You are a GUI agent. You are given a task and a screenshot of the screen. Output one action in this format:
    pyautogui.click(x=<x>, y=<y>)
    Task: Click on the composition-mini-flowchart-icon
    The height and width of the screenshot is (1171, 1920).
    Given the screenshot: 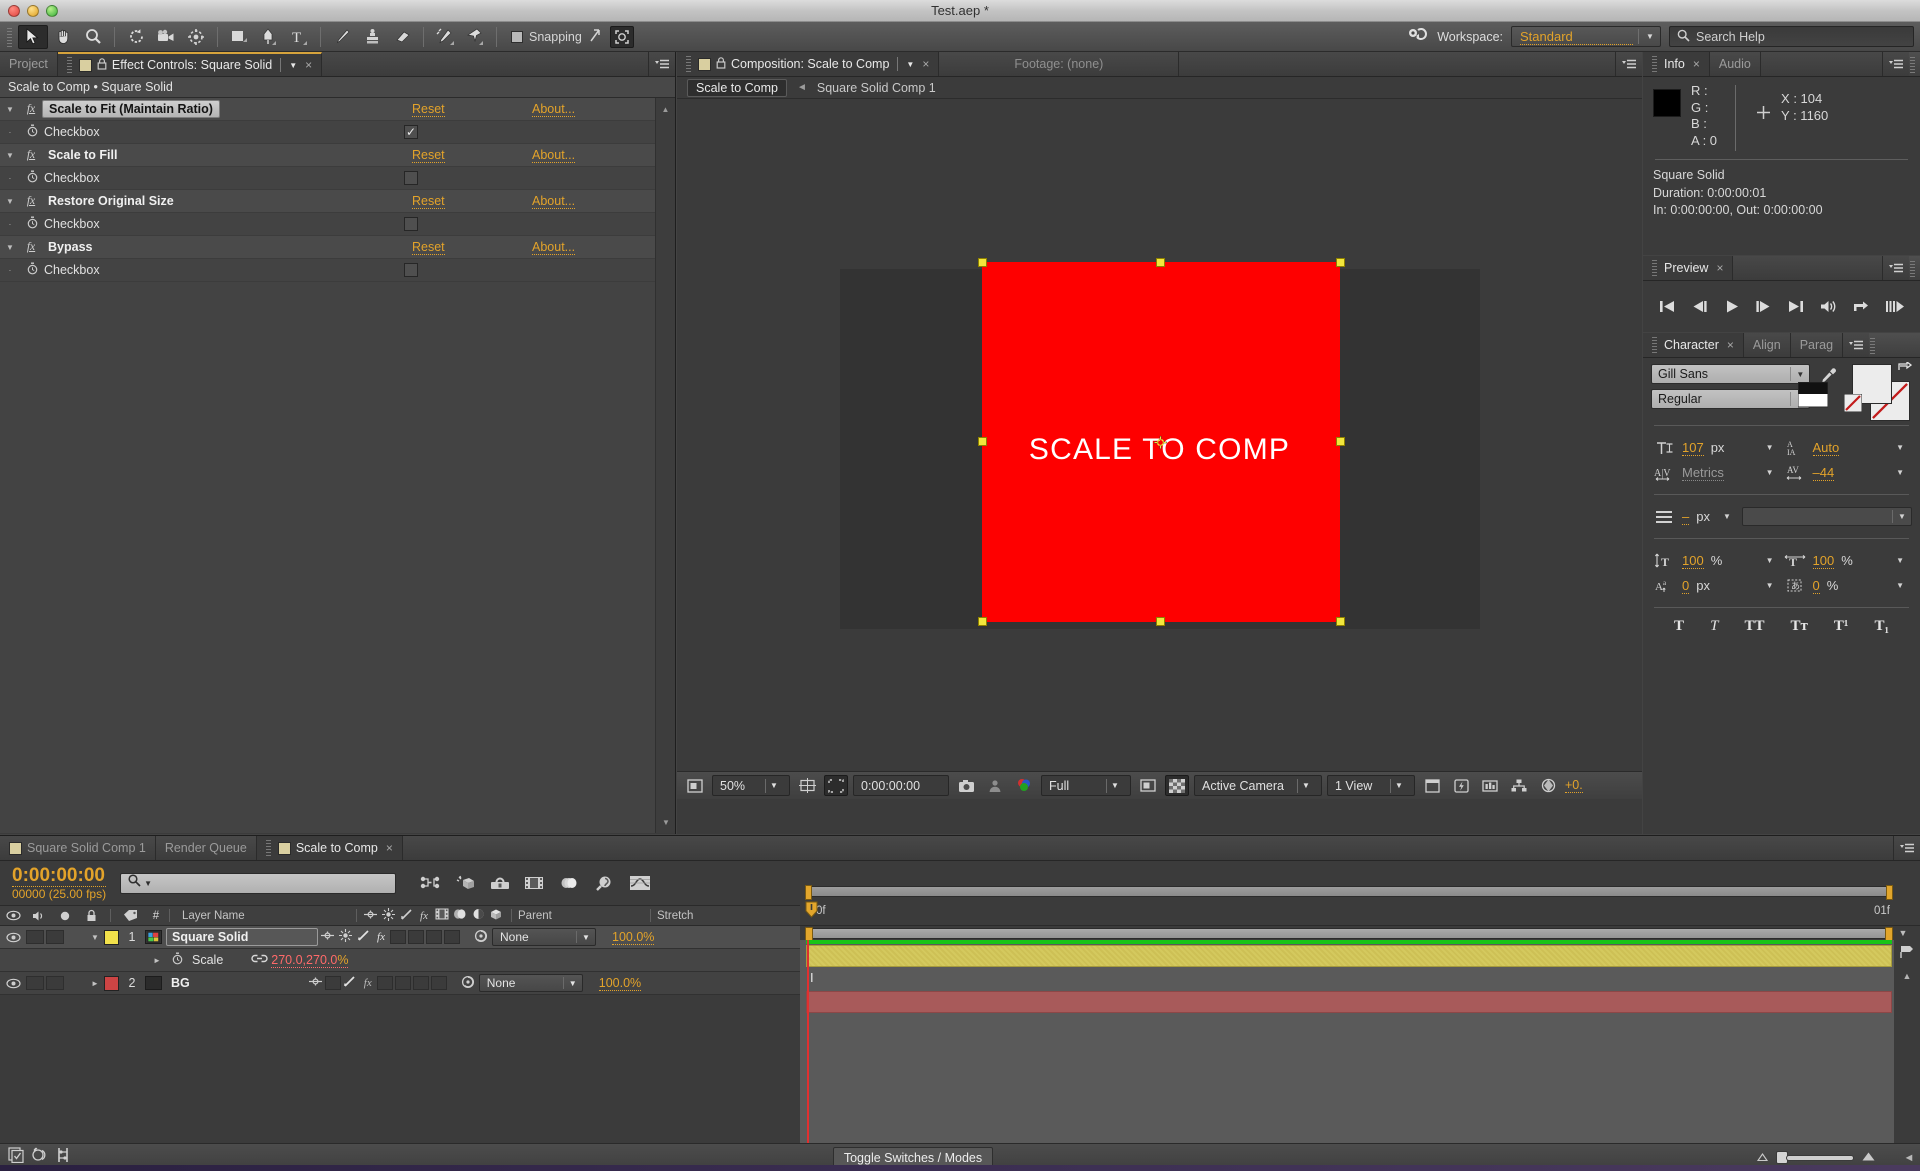 What is the action you would take?
    pyautogui.click(x=431, y=883)
    